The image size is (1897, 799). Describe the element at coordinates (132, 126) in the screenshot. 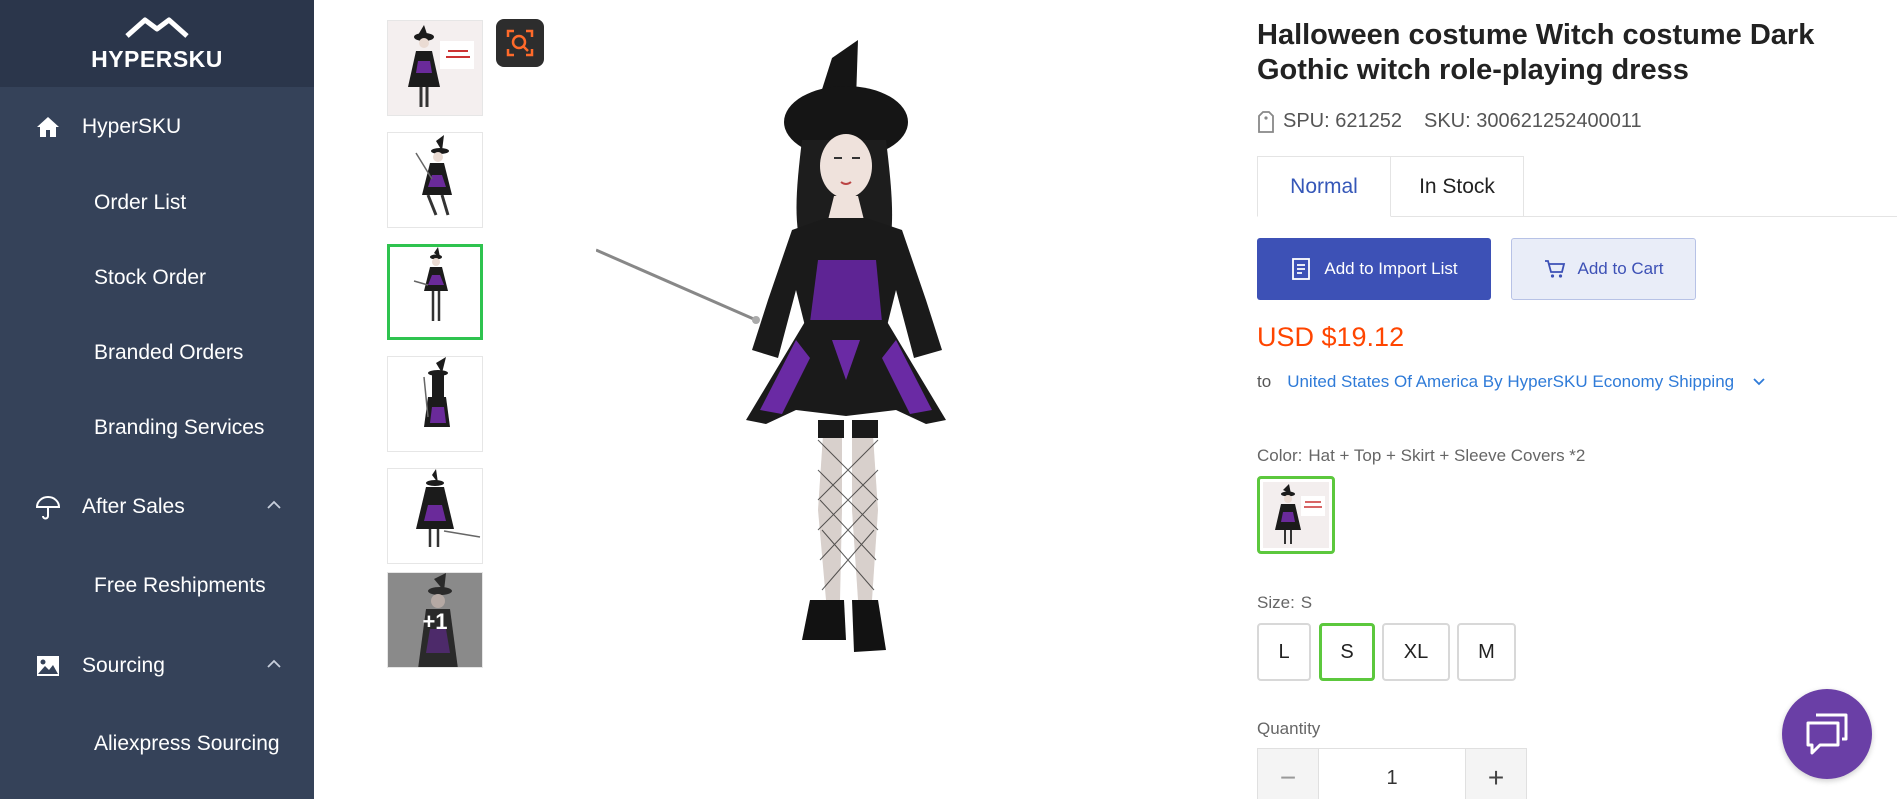

I see `sidebar-item-label: HyperSKU` at that location.